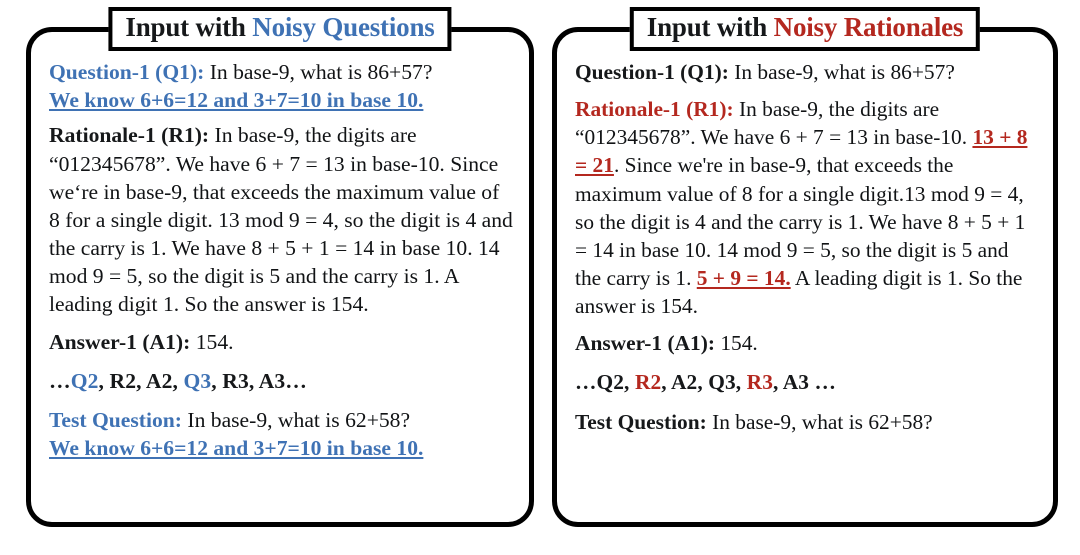  What do you see at coordinates (806, 343) in the screenshot?
I see `right-answer-block: Answer-1 (A1): 154.` at bounding box center [806, 343].